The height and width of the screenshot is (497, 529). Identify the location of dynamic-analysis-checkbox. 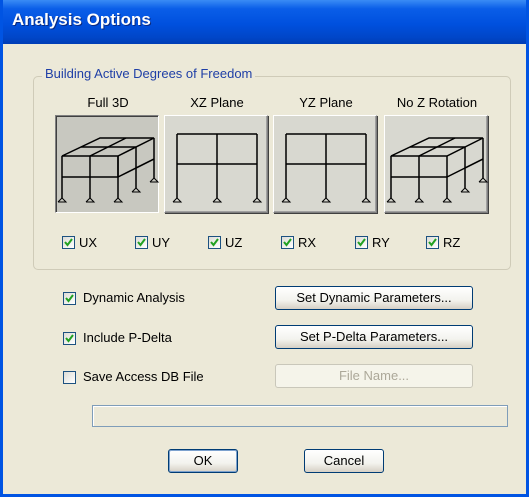
(69, 298).